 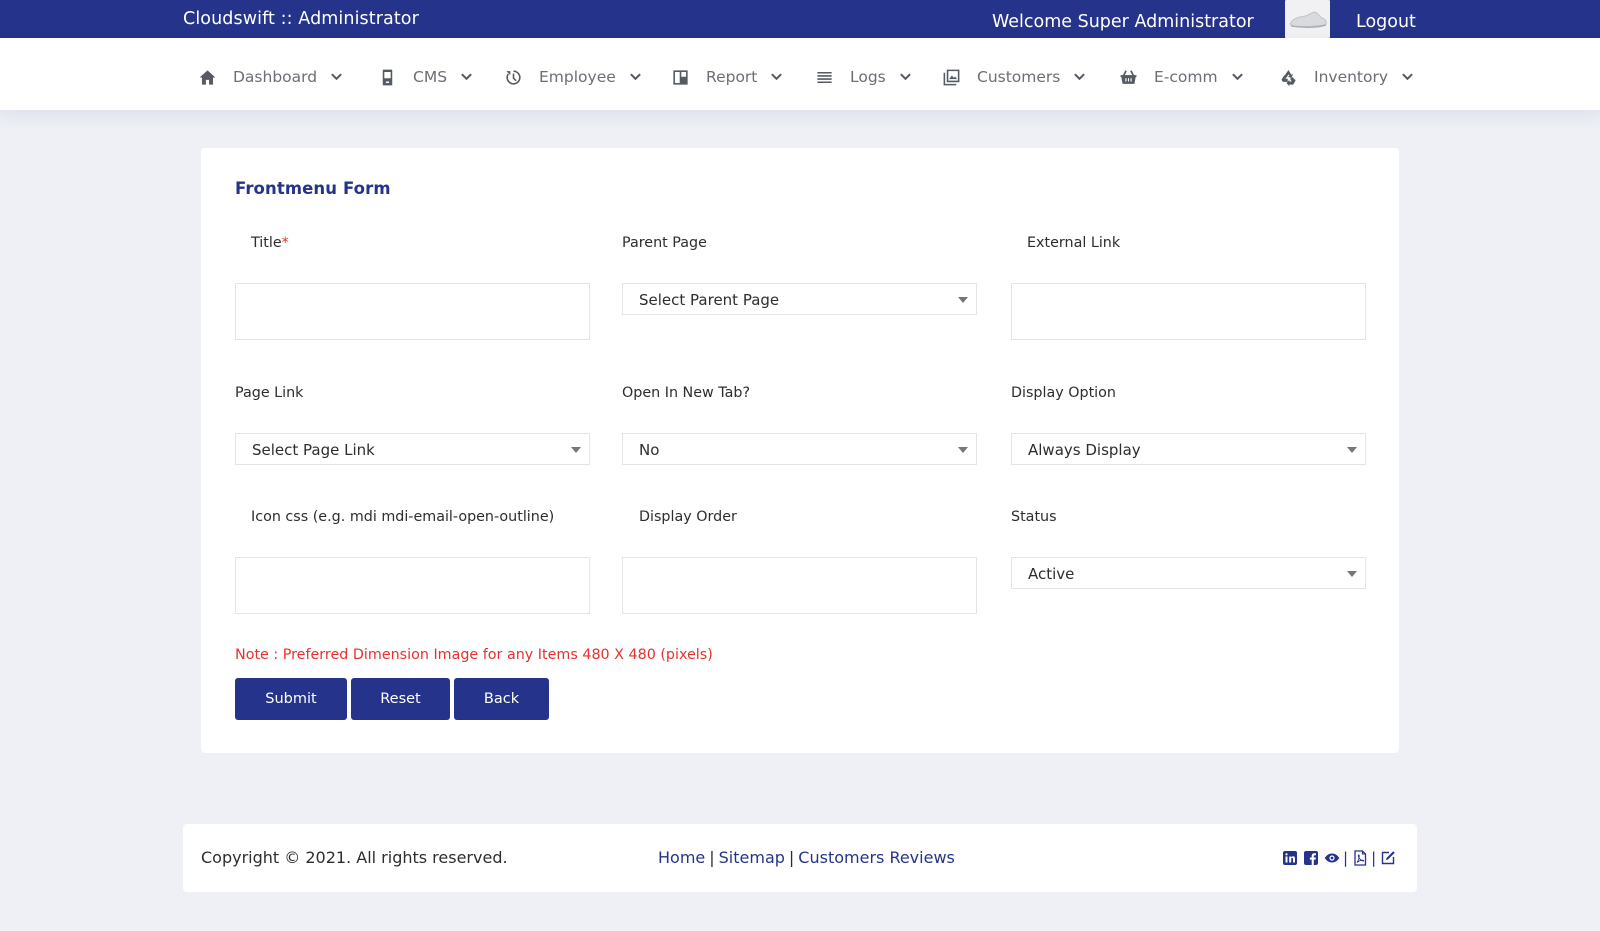 I want to click on page-link-label: Page Link, so click(x=269, y=393).